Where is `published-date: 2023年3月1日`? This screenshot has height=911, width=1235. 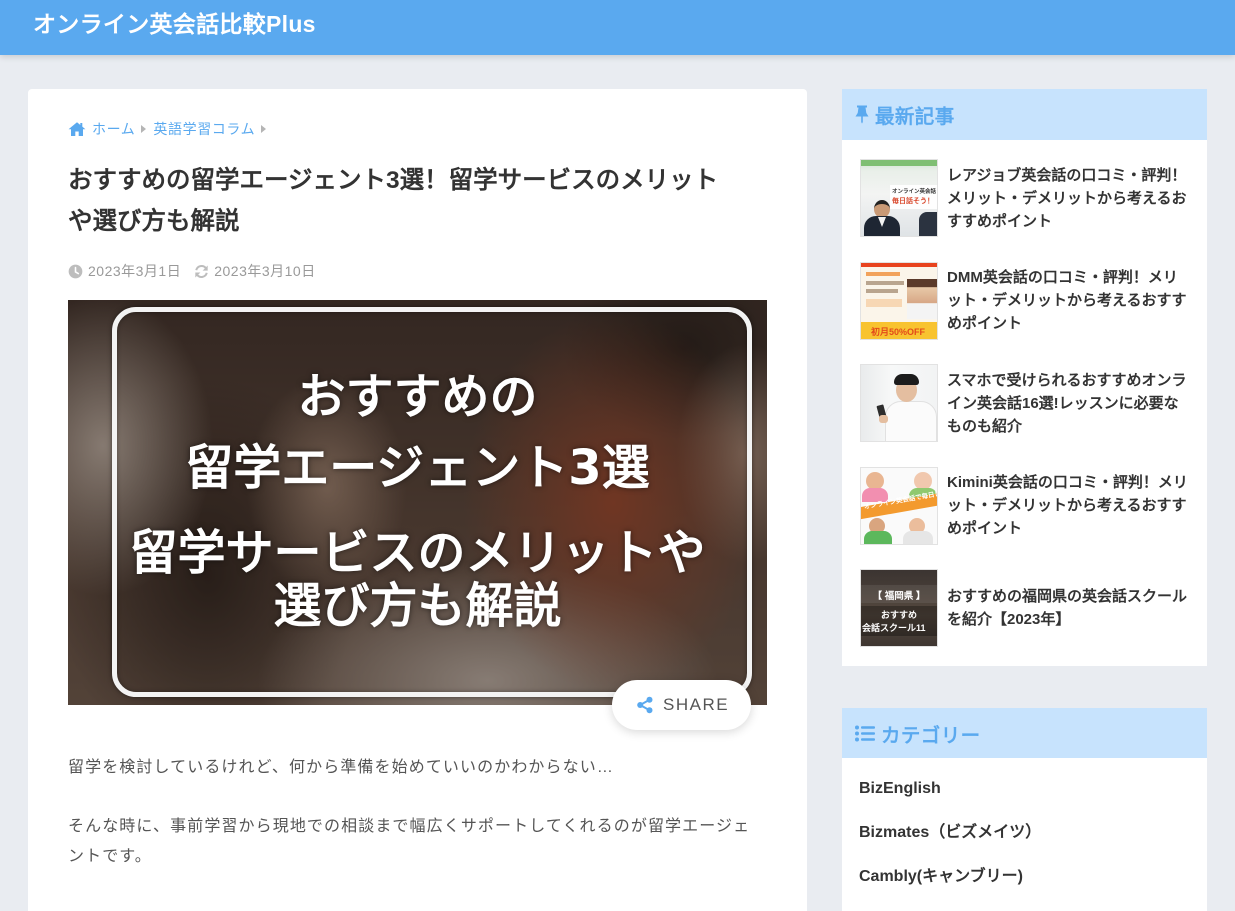 published-date: 2023年3月1日 is located at coordinates (124, 271).